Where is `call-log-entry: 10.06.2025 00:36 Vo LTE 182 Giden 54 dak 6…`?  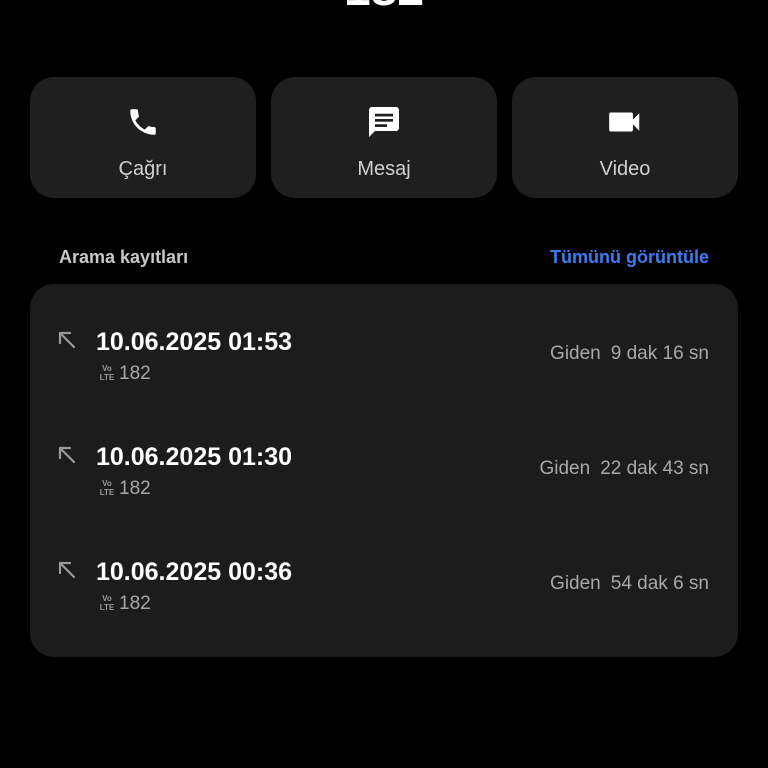
call-log-entry: 10.06.2025 00:36 Vo LTE 182 Giden 54 dak 6… is located at coordinates (384, 603).